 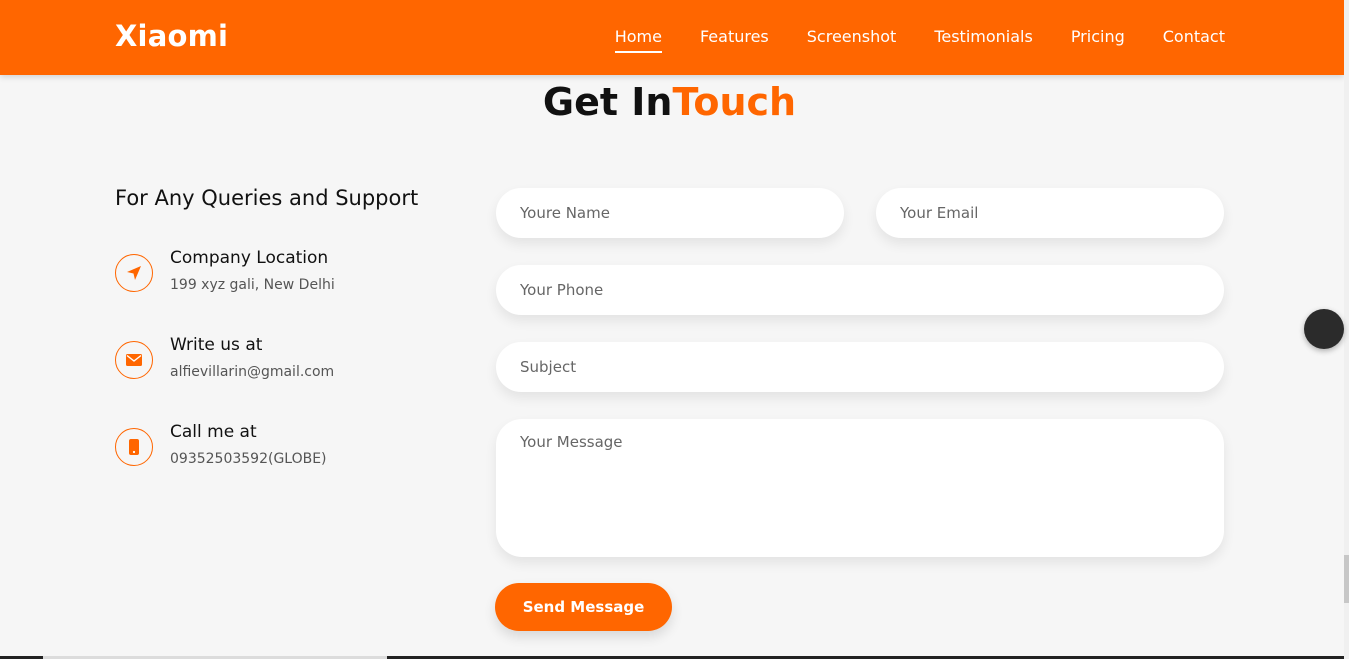 I want to click on phone-icon, so click(x=134, y=447).